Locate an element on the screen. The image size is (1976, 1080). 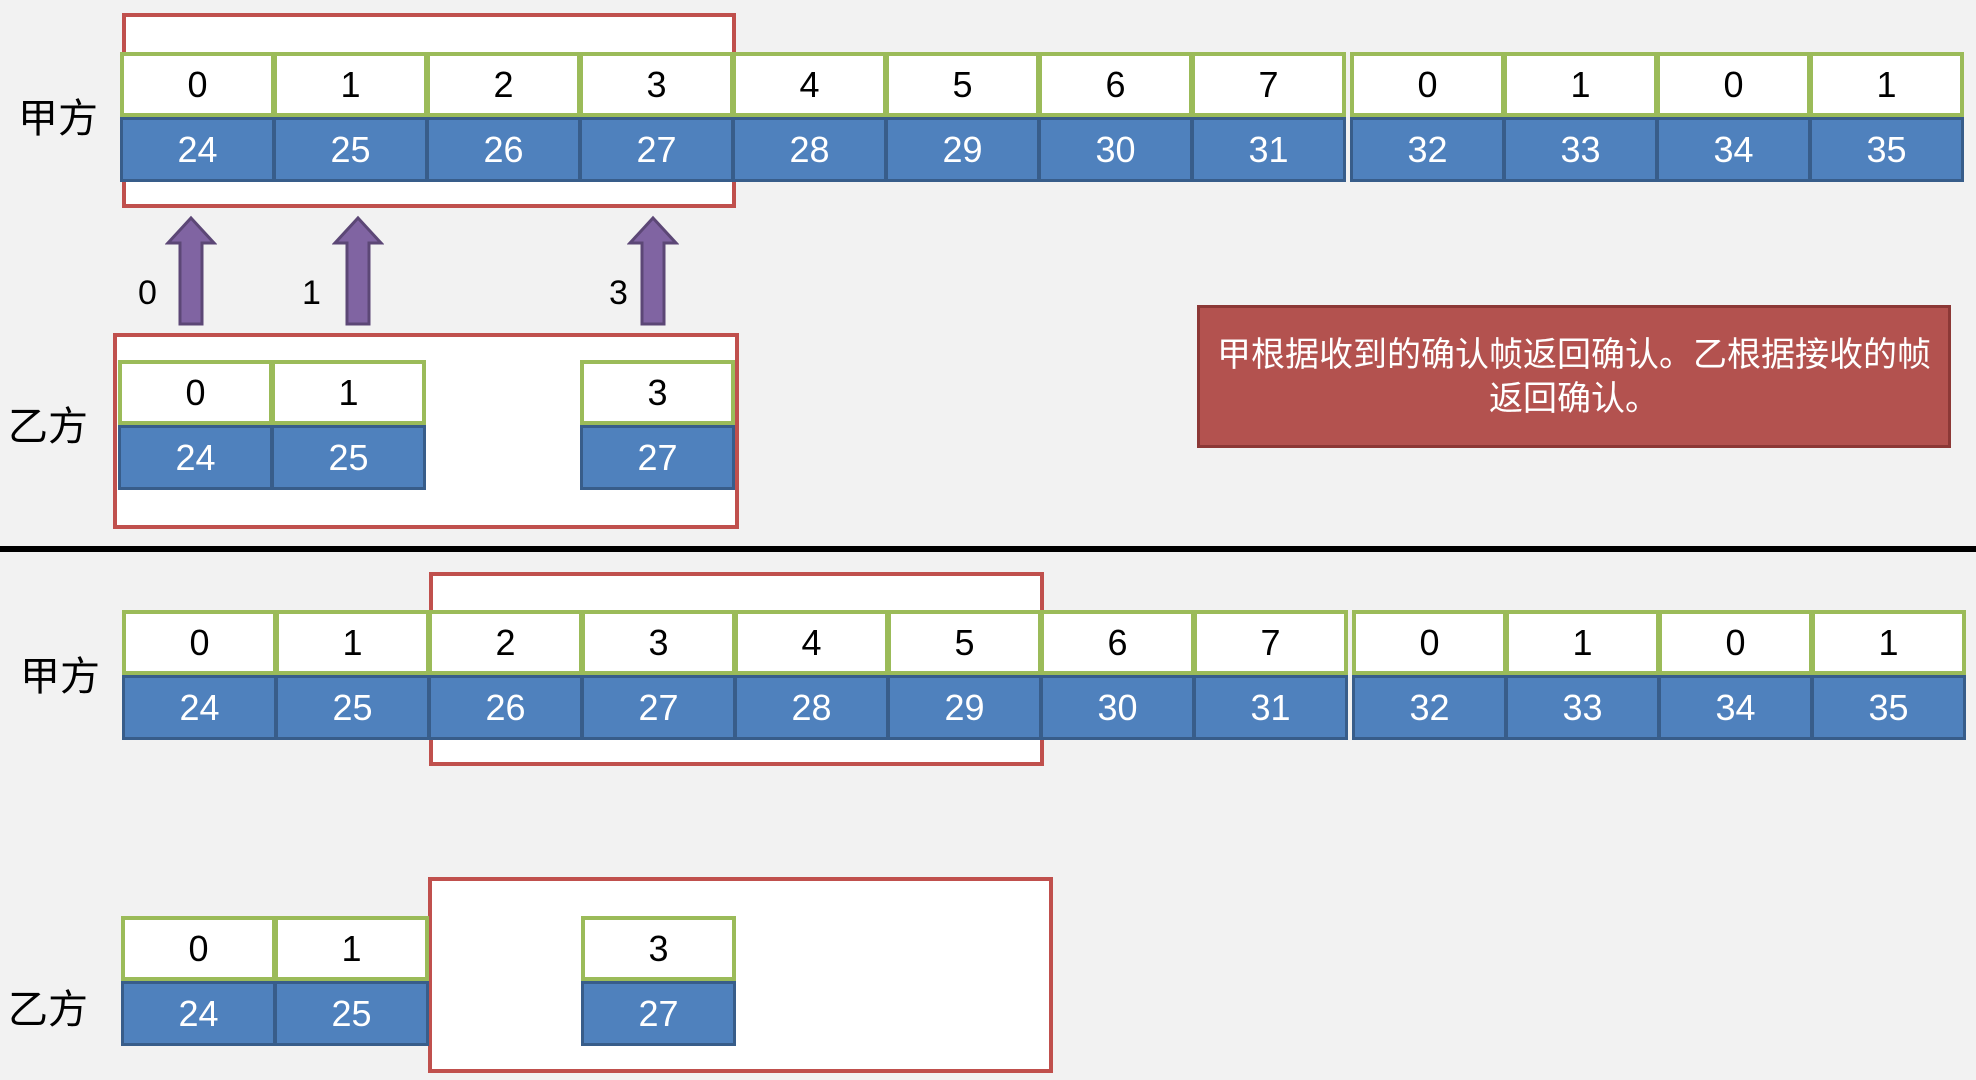
receiver-label-top: 乙方 is located at coordinates (48, 427).